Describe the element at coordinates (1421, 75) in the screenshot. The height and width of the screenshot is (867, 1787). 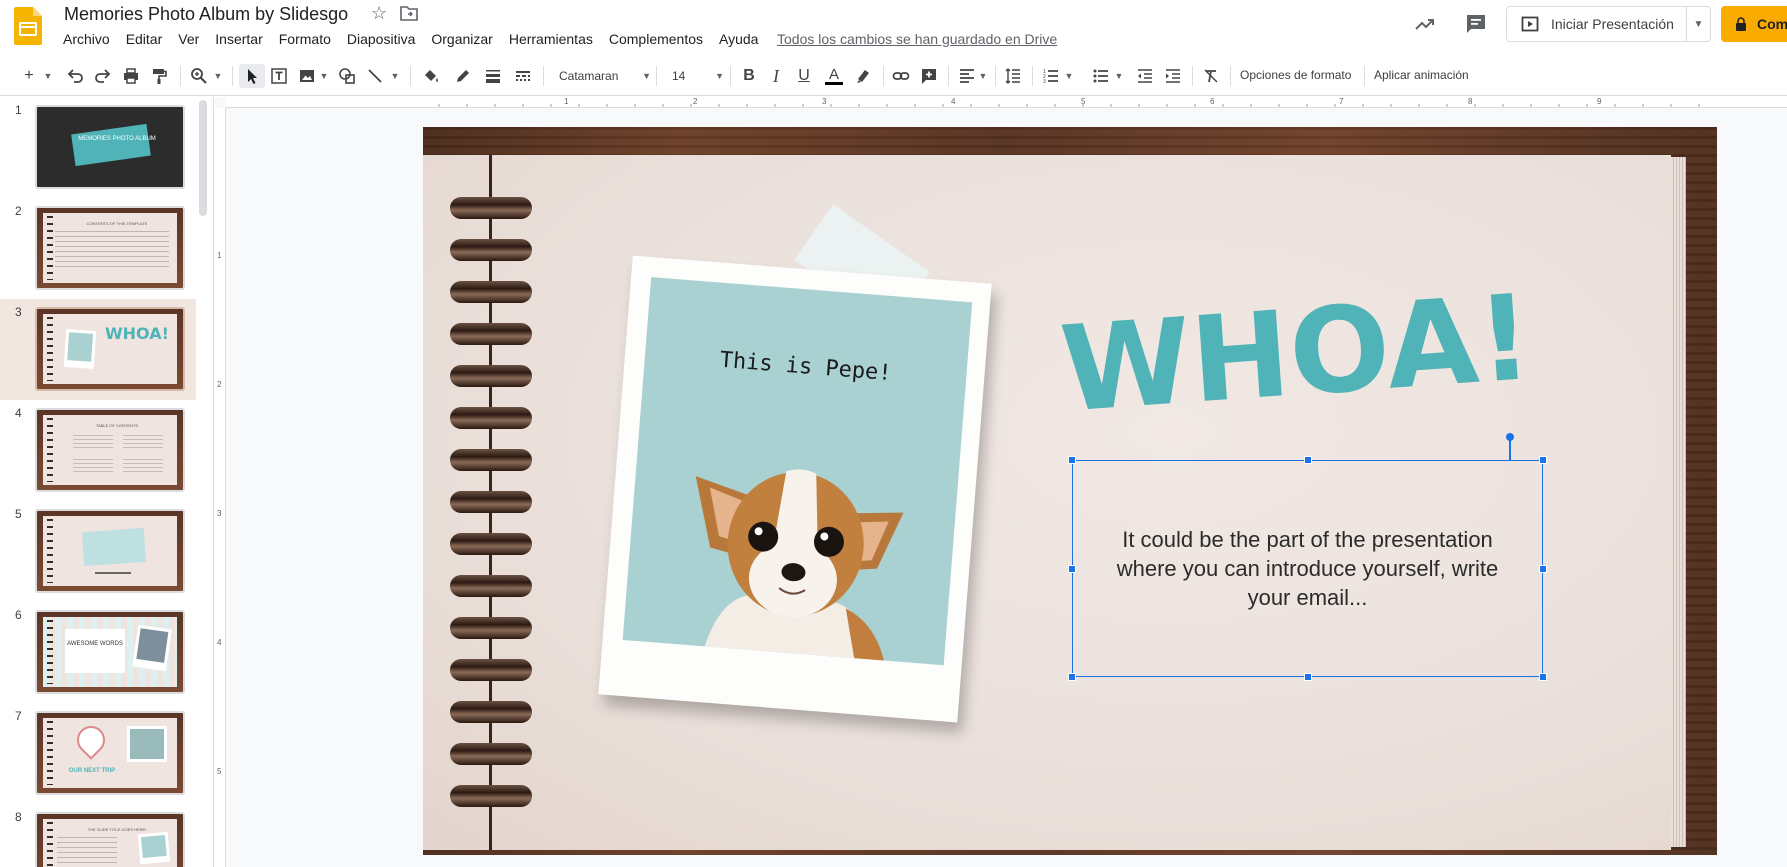
I see `apply-animation-button: Aplicar animación` at that location.